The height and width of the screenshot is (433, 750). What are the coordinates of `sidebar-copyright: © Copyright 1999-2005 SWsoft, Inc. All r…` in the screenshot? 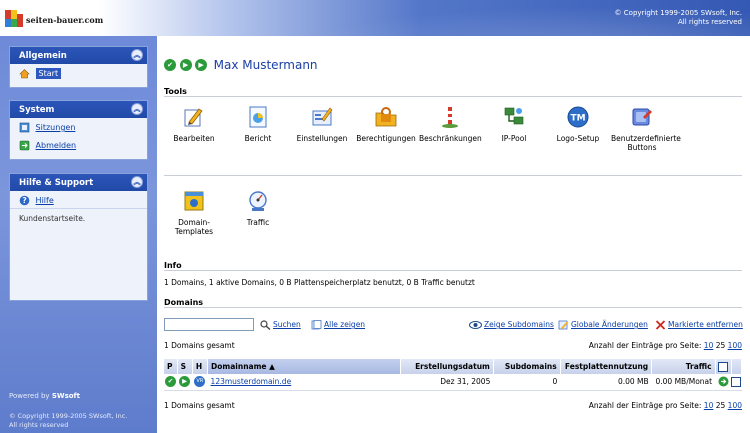 It's located at (68, 420).